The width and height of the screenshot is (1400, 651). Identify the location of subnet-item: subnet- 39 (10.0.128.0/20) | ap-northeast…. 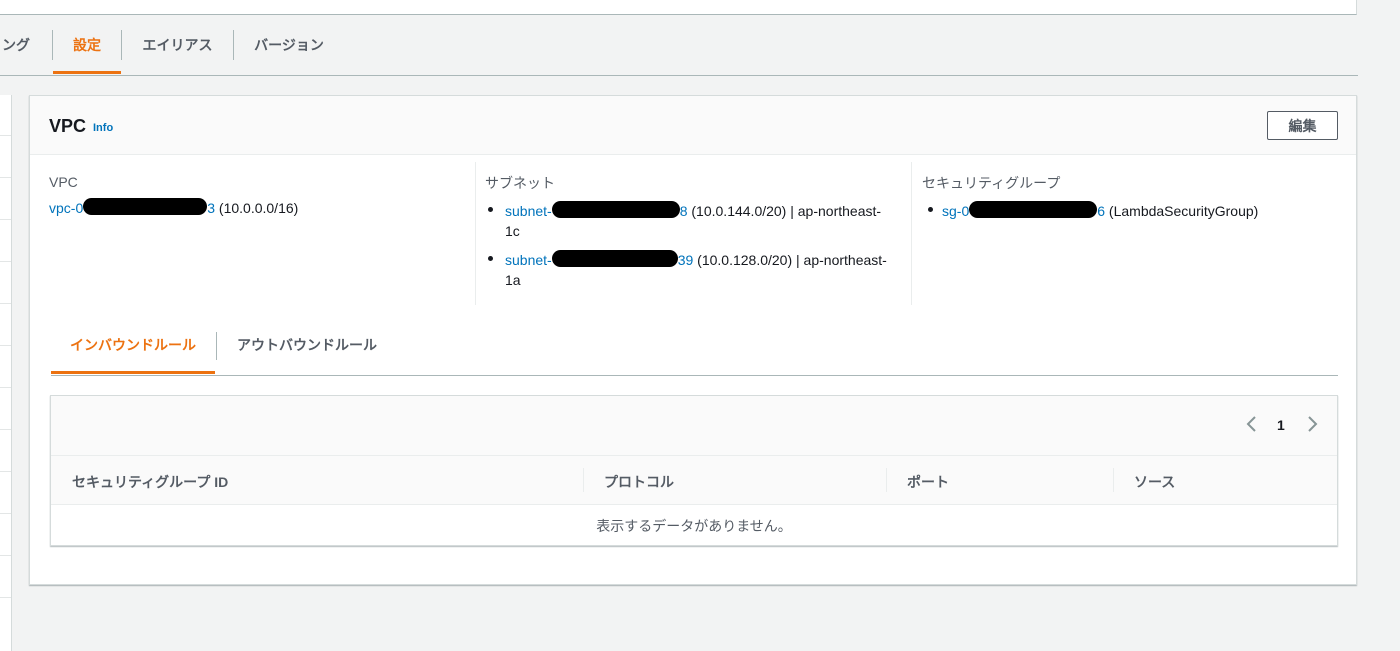
(696, 259).